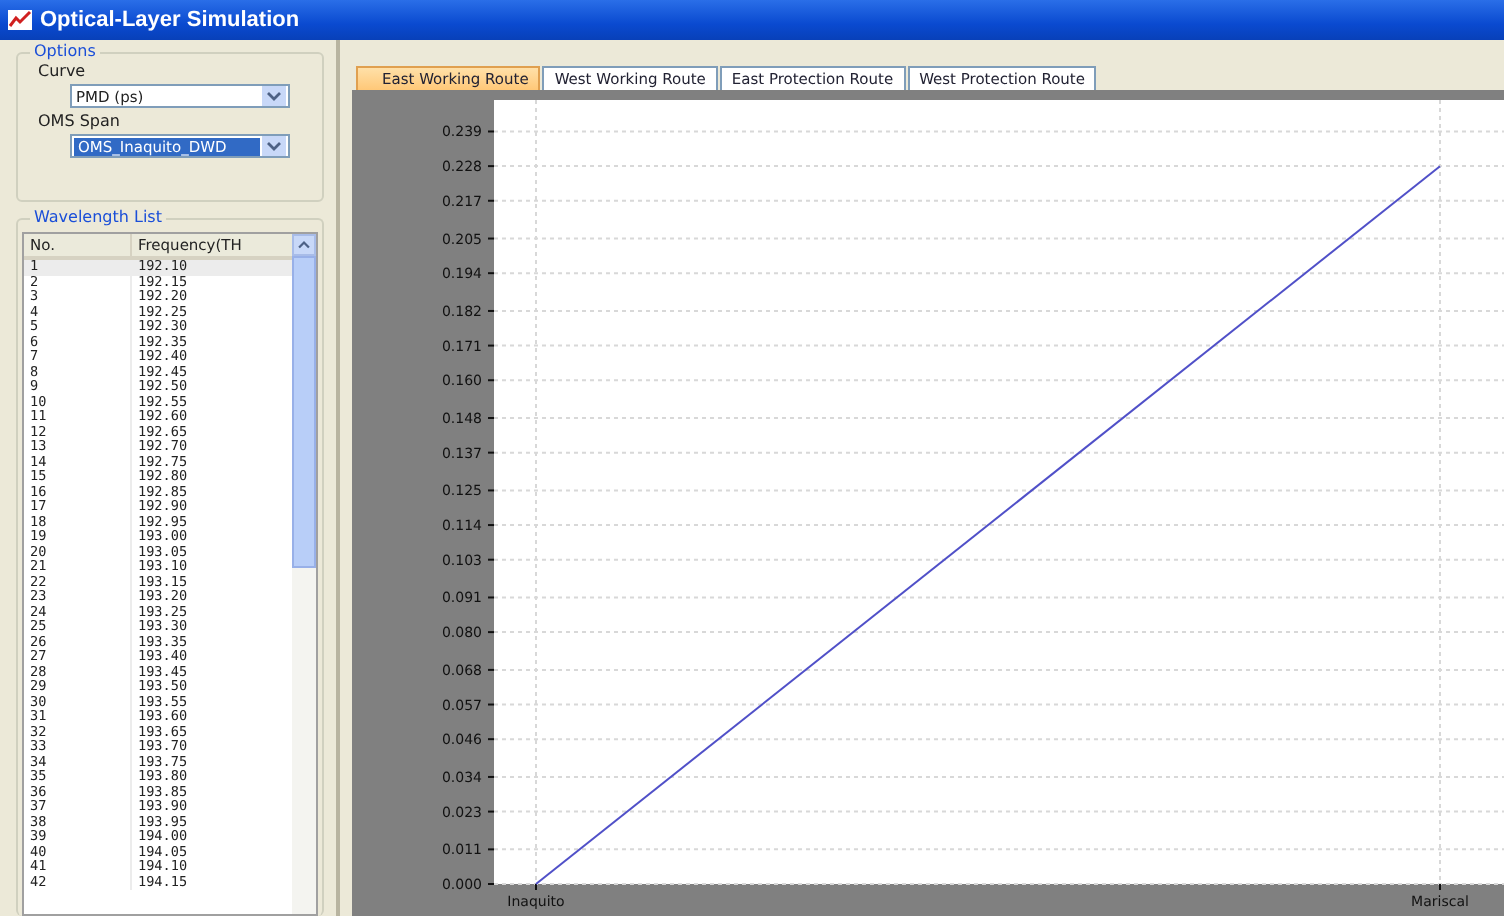 The width and height of the screenshot is (1504, 916). Describe the element at coordinates (80, 121) in the screenshot. I see `field-label: OMS Span` at that location.